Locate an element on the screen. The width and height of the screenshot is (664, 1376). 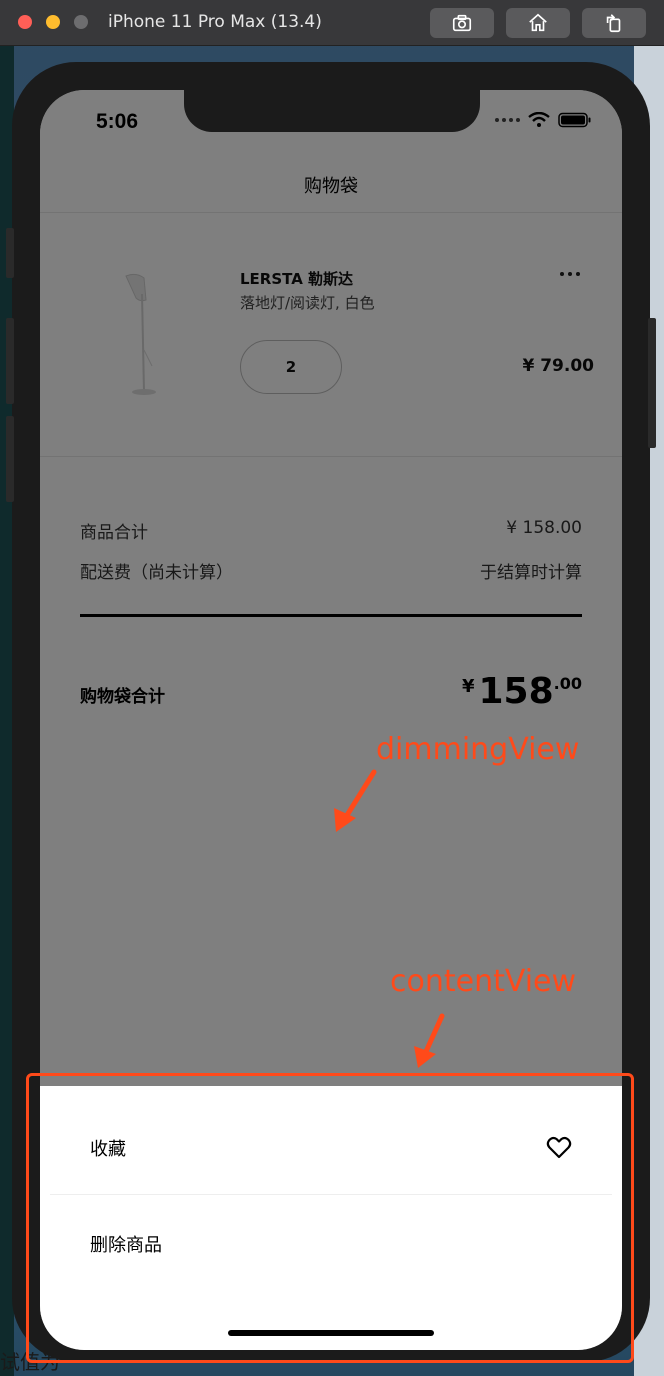
zoom-window-button is located at coordinates (81, 22).